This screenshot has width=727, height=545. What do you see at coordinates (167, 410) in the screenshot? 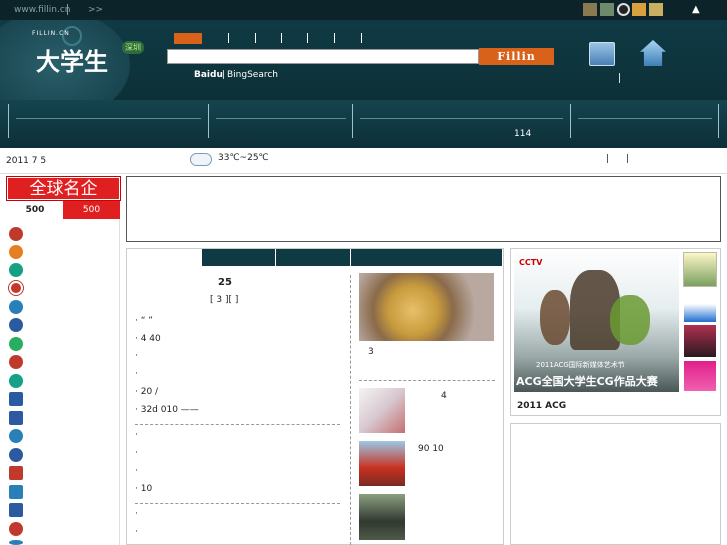
I see `news-item: · 32d 010 ——` at bounding box center [167, 410].